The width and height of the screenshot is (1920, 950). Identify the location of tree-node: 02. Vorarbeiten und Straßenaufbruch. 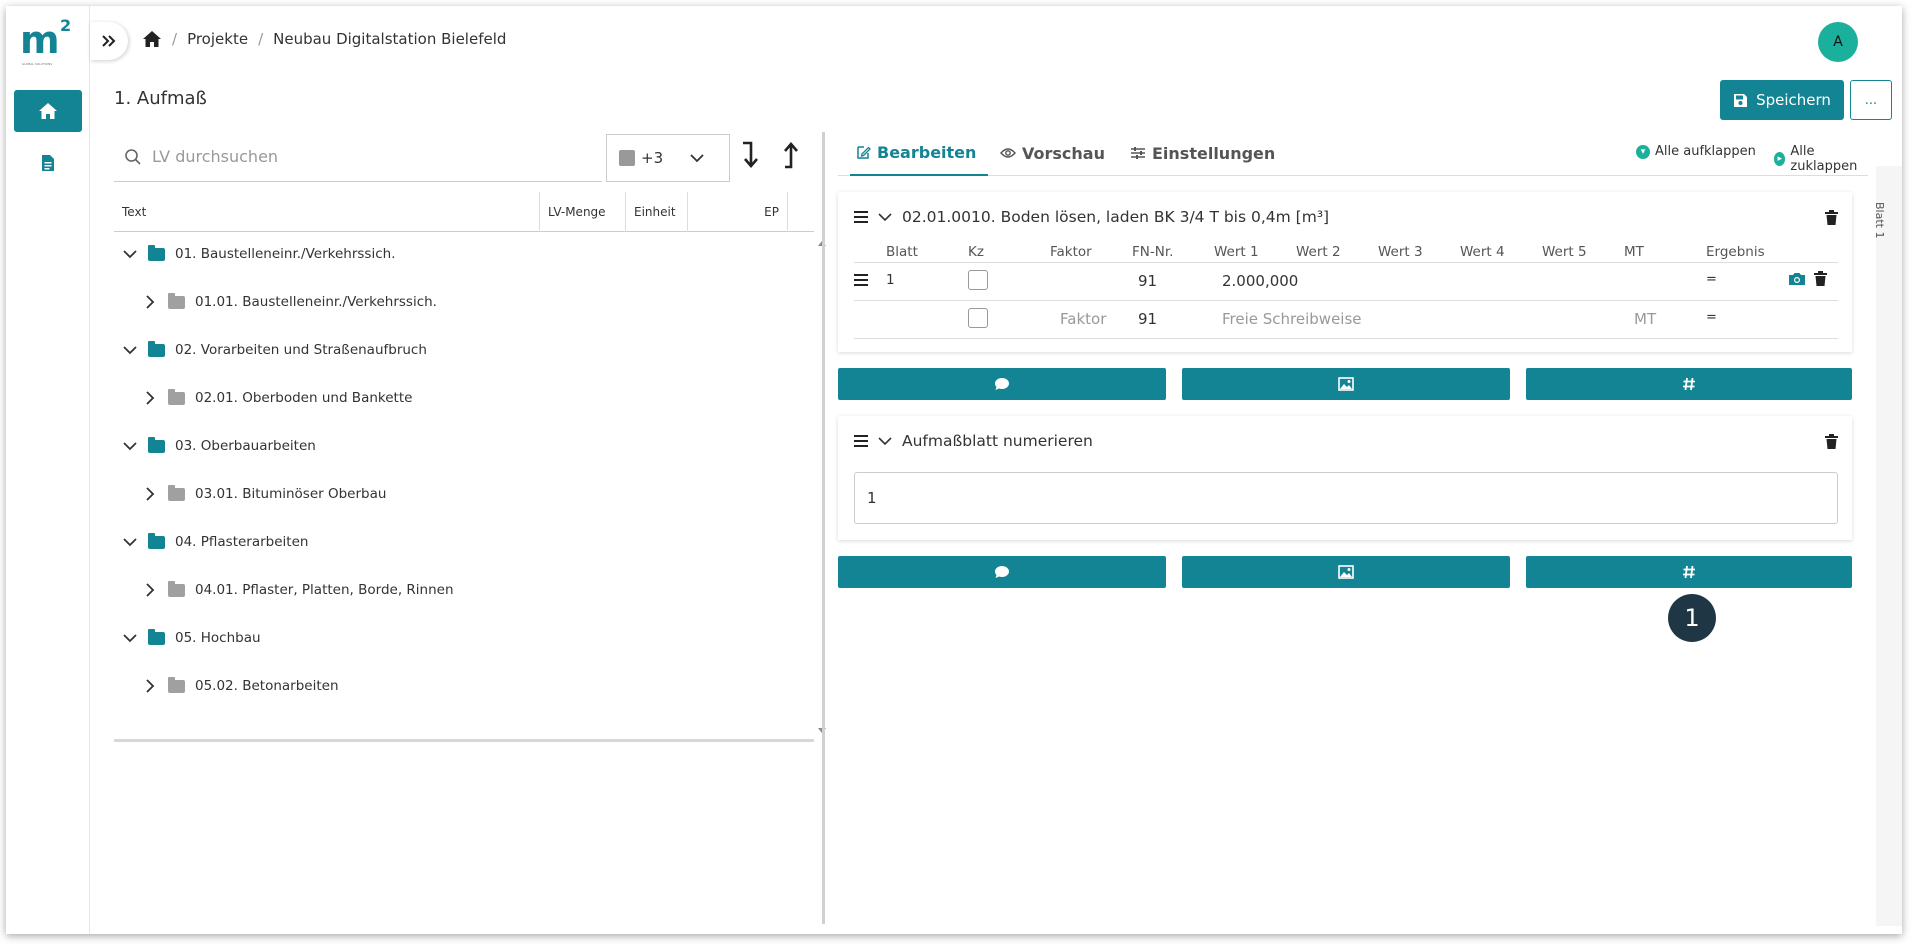
(274, 350).